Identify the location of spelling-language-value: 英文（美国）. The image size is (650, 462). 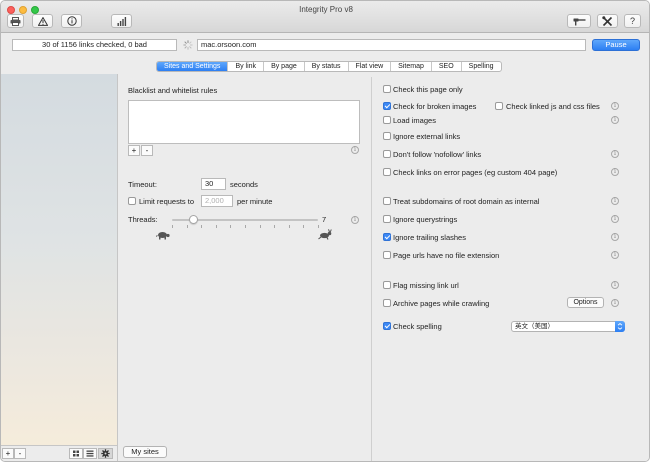
(534, 326).